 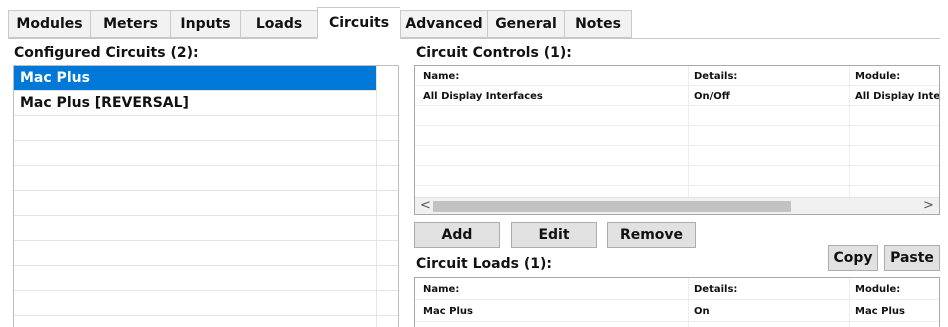 I want to click on add-button: Add, so click(x=457, y=235).